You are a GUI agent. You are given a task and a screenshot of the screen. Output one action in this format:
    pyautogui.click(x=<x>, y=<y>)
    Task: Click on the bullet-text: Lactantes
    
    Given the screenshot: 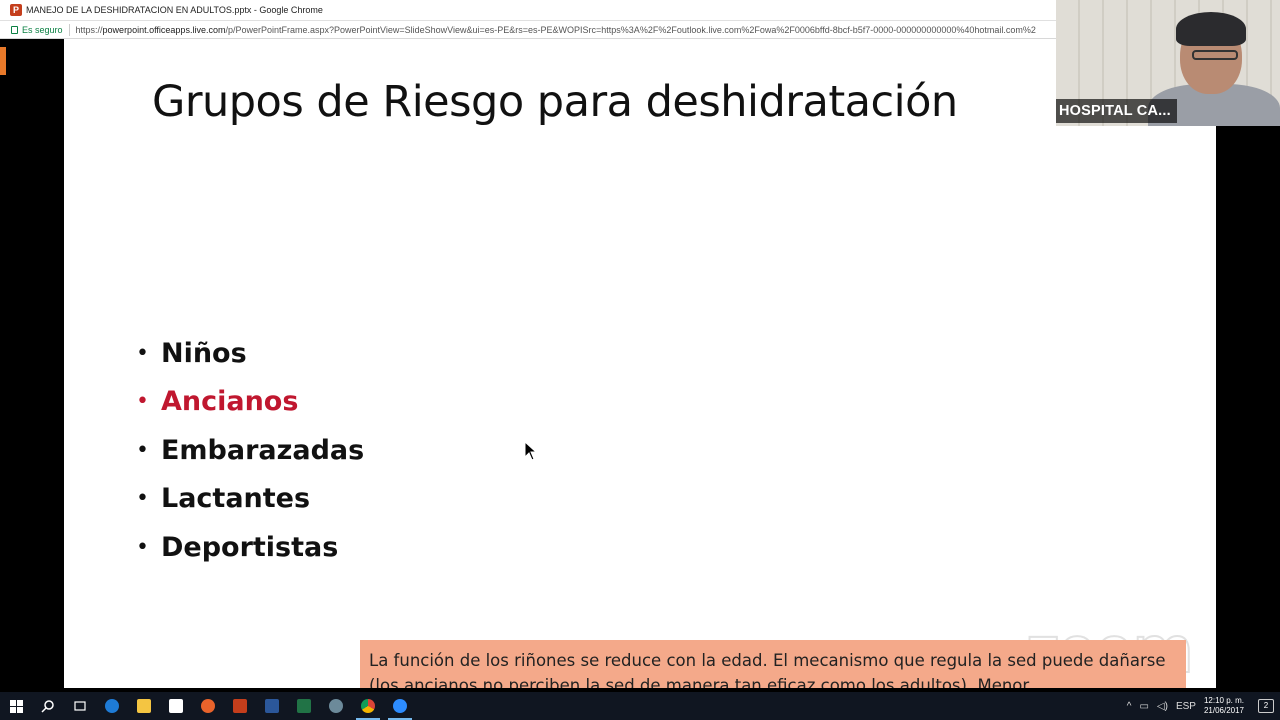 What is the action you would take?
    pyautogui.click(x=235, y=499)
    